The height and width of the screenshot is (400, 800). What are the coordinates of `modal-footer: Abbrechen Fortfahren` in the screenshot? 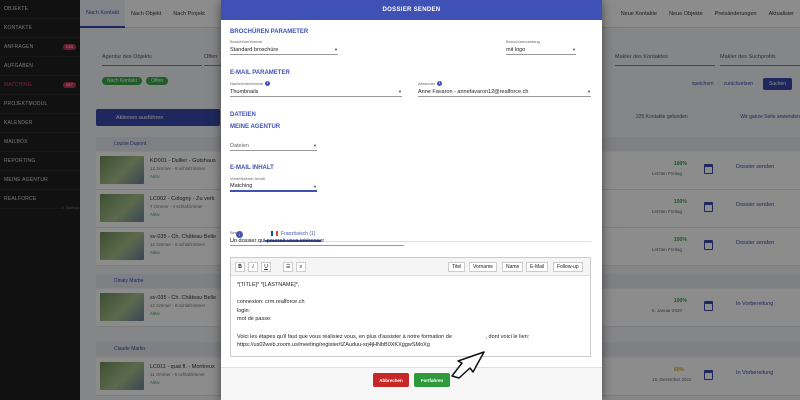 It's located at (411, 383).